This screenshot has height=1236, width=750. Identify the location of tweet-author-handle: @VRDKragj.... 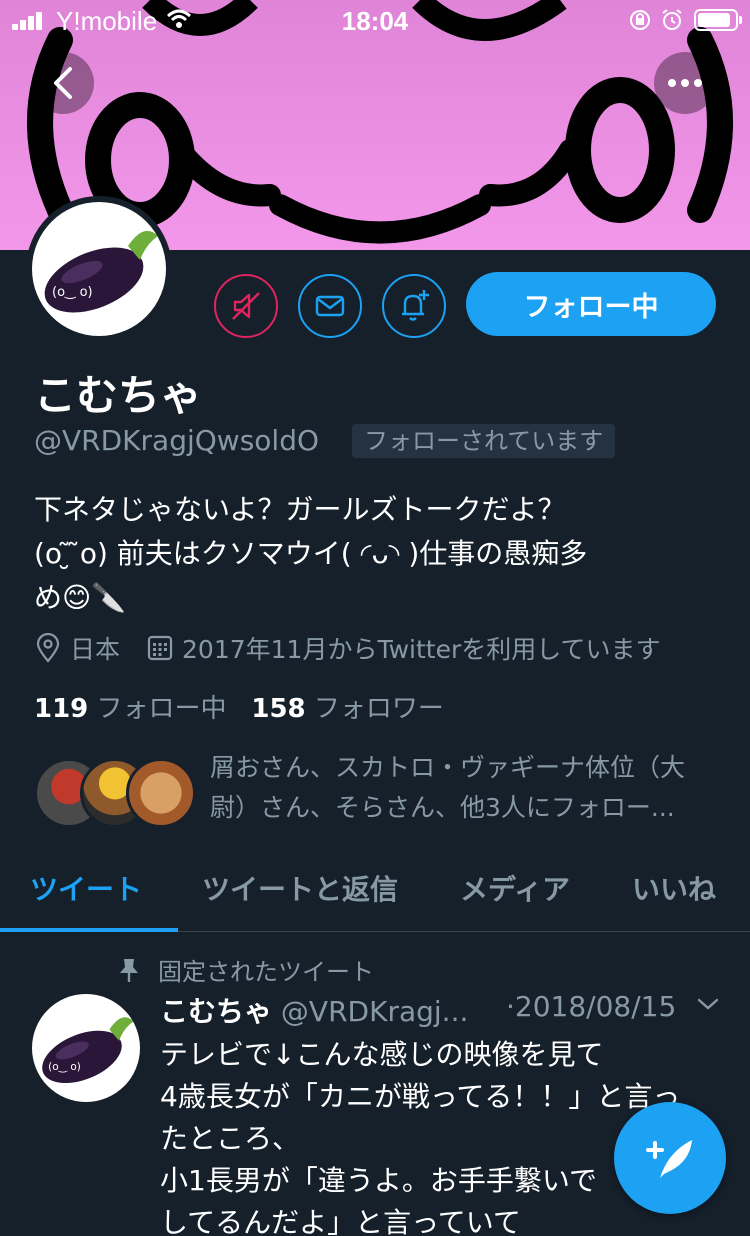
(374, 1011).